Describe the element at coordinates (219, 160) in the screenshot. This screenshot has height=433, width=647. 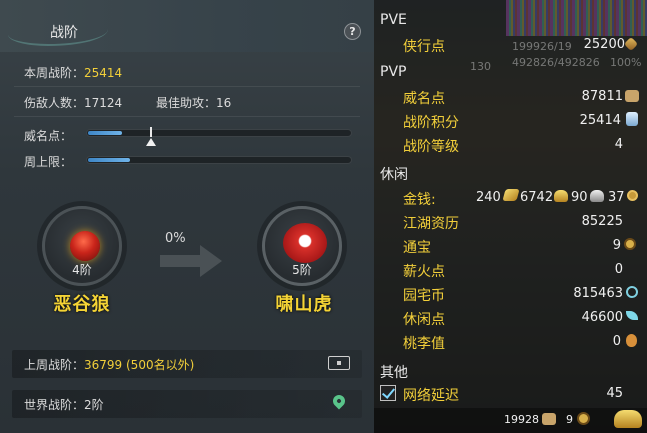
I see `weekly-cap-progress-bar` at that location.